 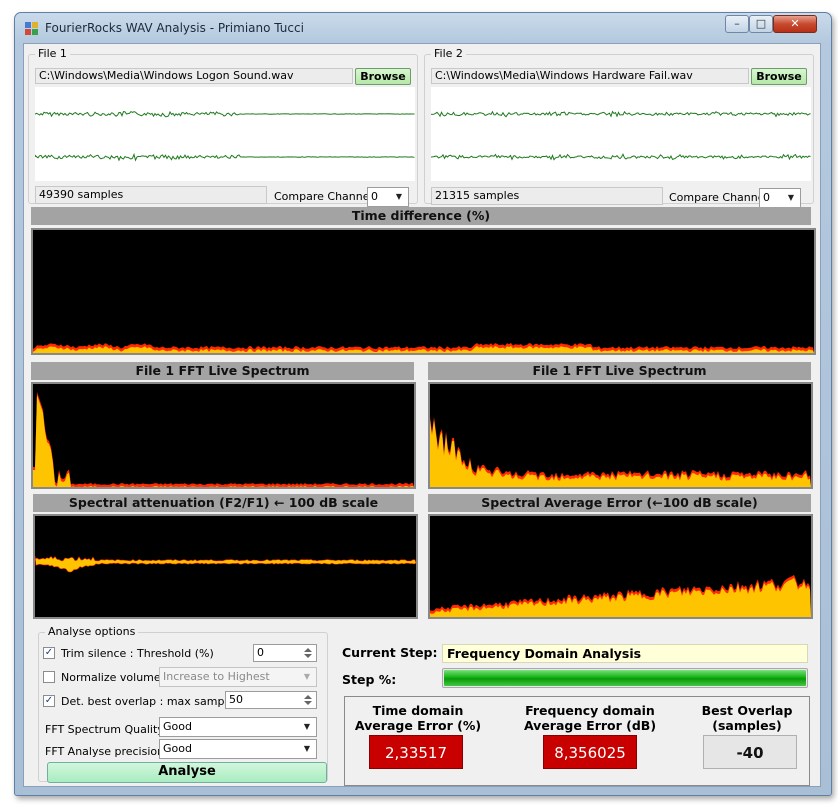 I want to click on normalize-mode-select: Increase to Highest ▼, so click(x=238, y=677).